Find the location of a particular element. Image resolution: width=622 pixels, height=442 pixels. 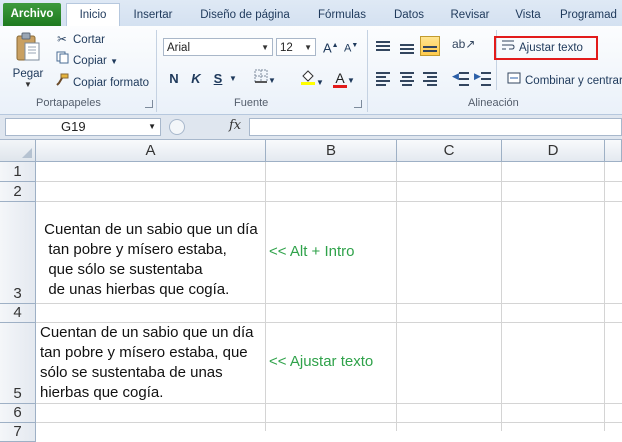

clipboard-group-label: Portapapeles is located at coordinates (68, 103).